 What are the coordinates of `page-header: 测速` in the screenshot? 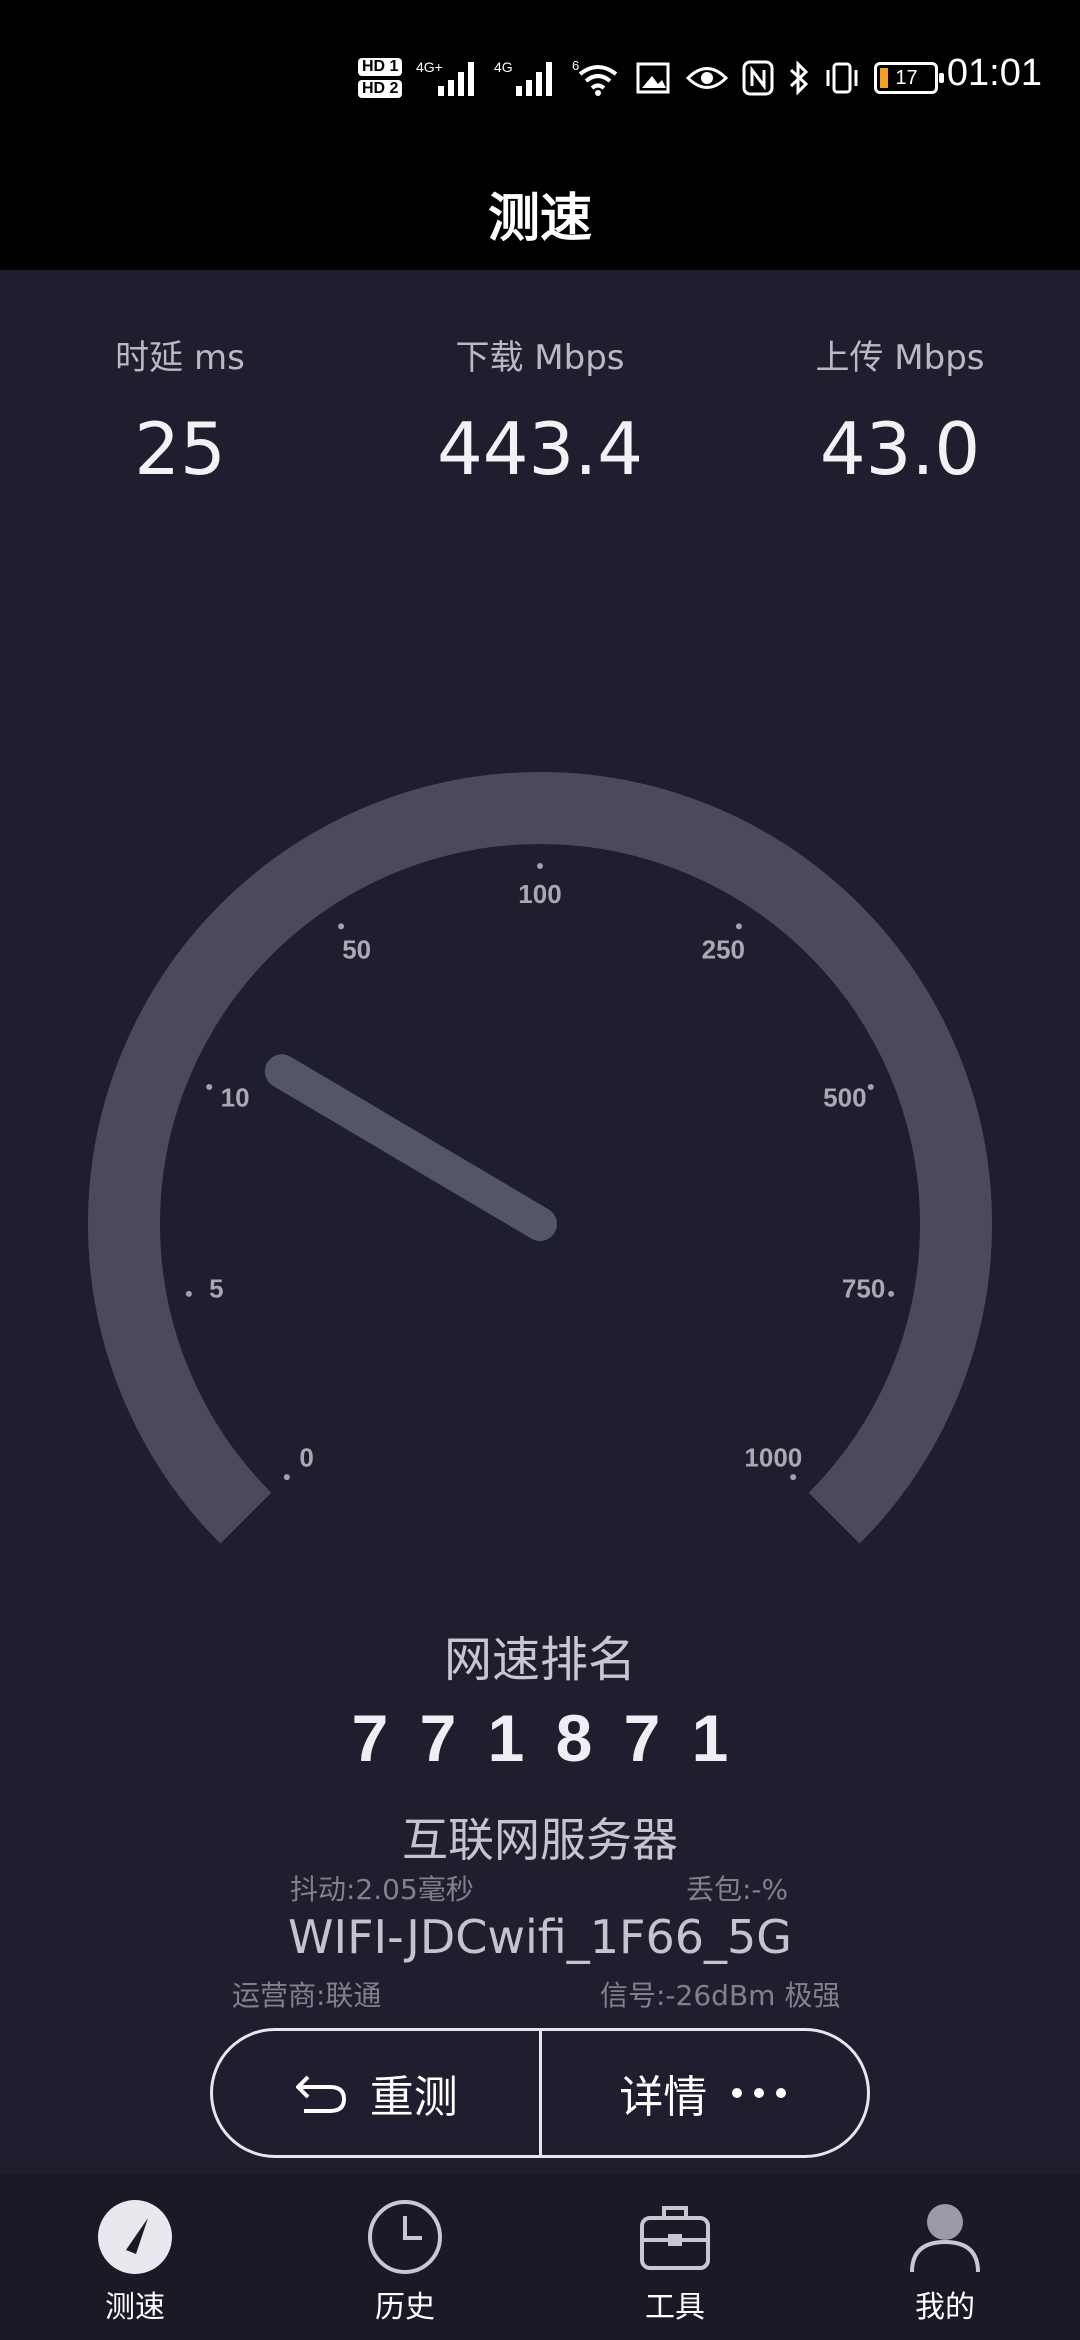 It's located at (540, 213).